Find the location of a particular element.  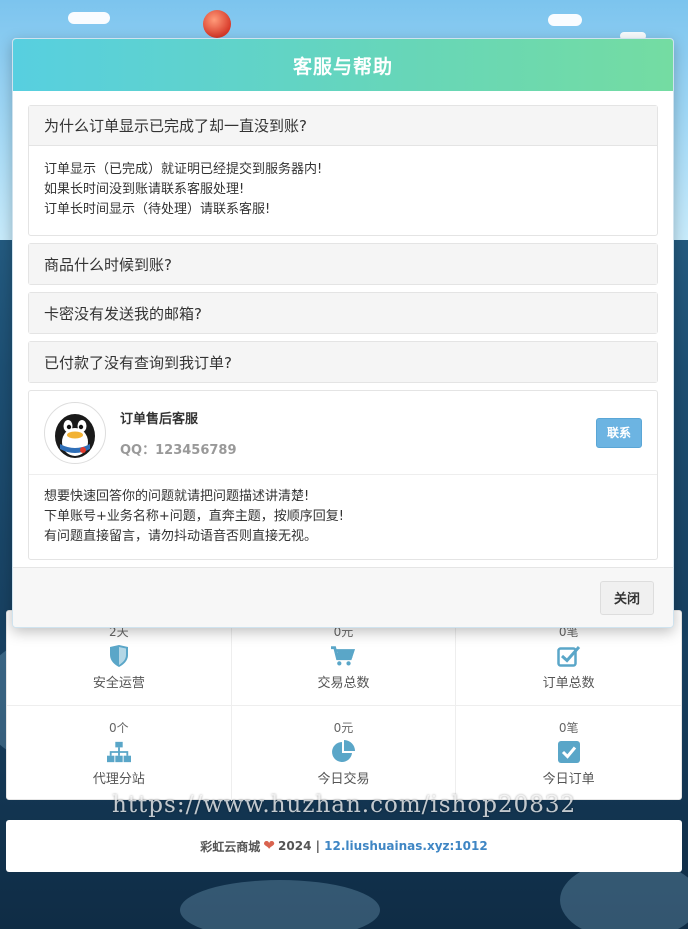

service-note-line: 有问题直接留言，请勿抖动语音否则直接无视。 is located at coordinates (181, 536).